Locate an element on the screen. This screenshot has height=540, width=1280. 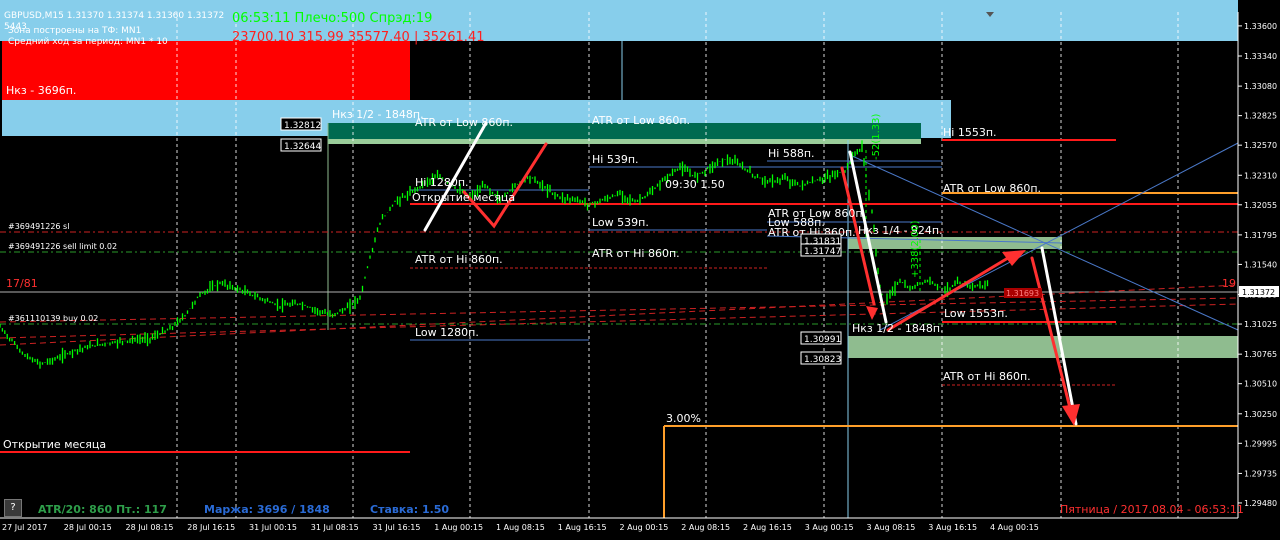
time-tick-label: 4 Aug 00:15 is located at coordinates (1014, 527).